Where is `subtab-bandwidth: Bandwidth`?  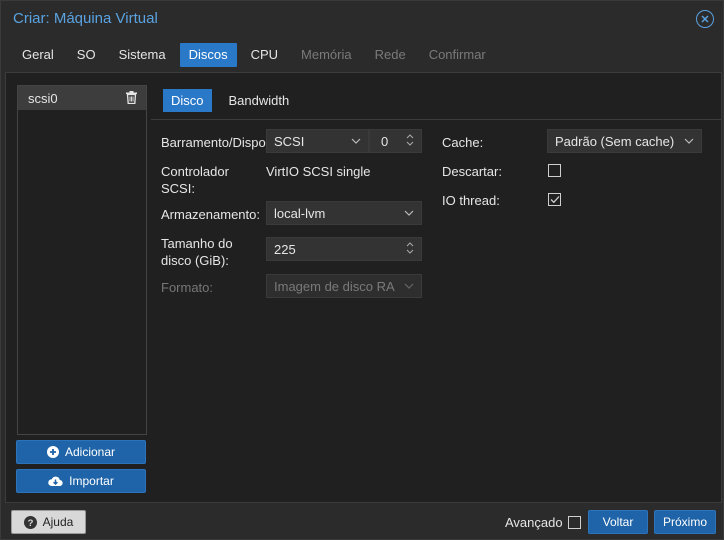 subtab-bandwidth: Bandwidth is located at coordinates (259, 100).